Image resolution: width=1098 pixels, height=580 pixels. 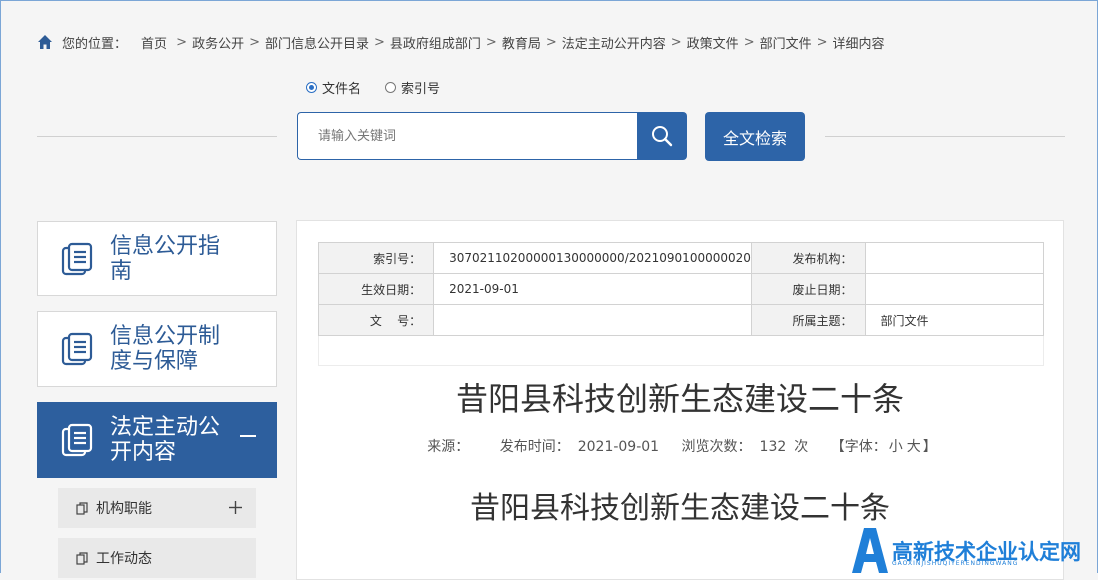 What do you see at coordinates (317, 42) in the screenshot?
I see `breadcrumb-item-dept-catalog: 部门信息公开目录` at bounding box center [317, 42].